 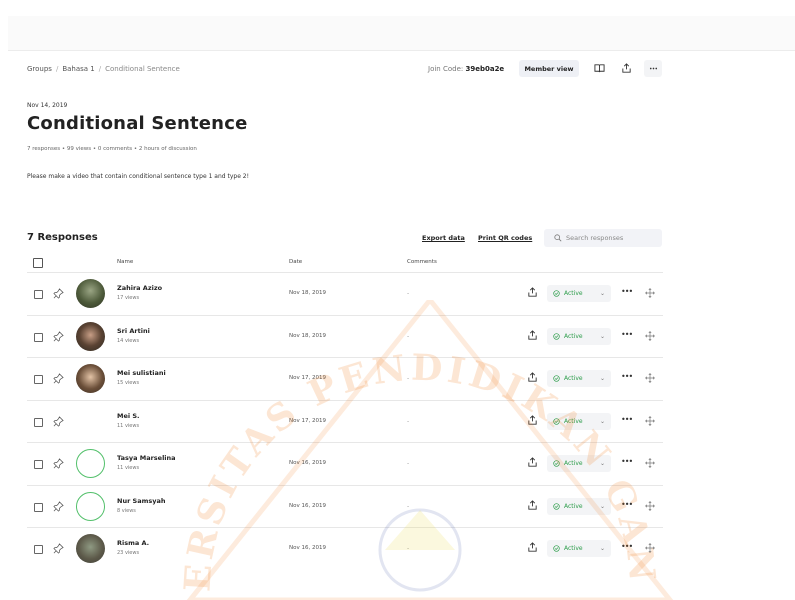 What do you see at coordinates (125, 262) in the screenshot?
I see `column-name: Name` at bounding box center [125, 262].